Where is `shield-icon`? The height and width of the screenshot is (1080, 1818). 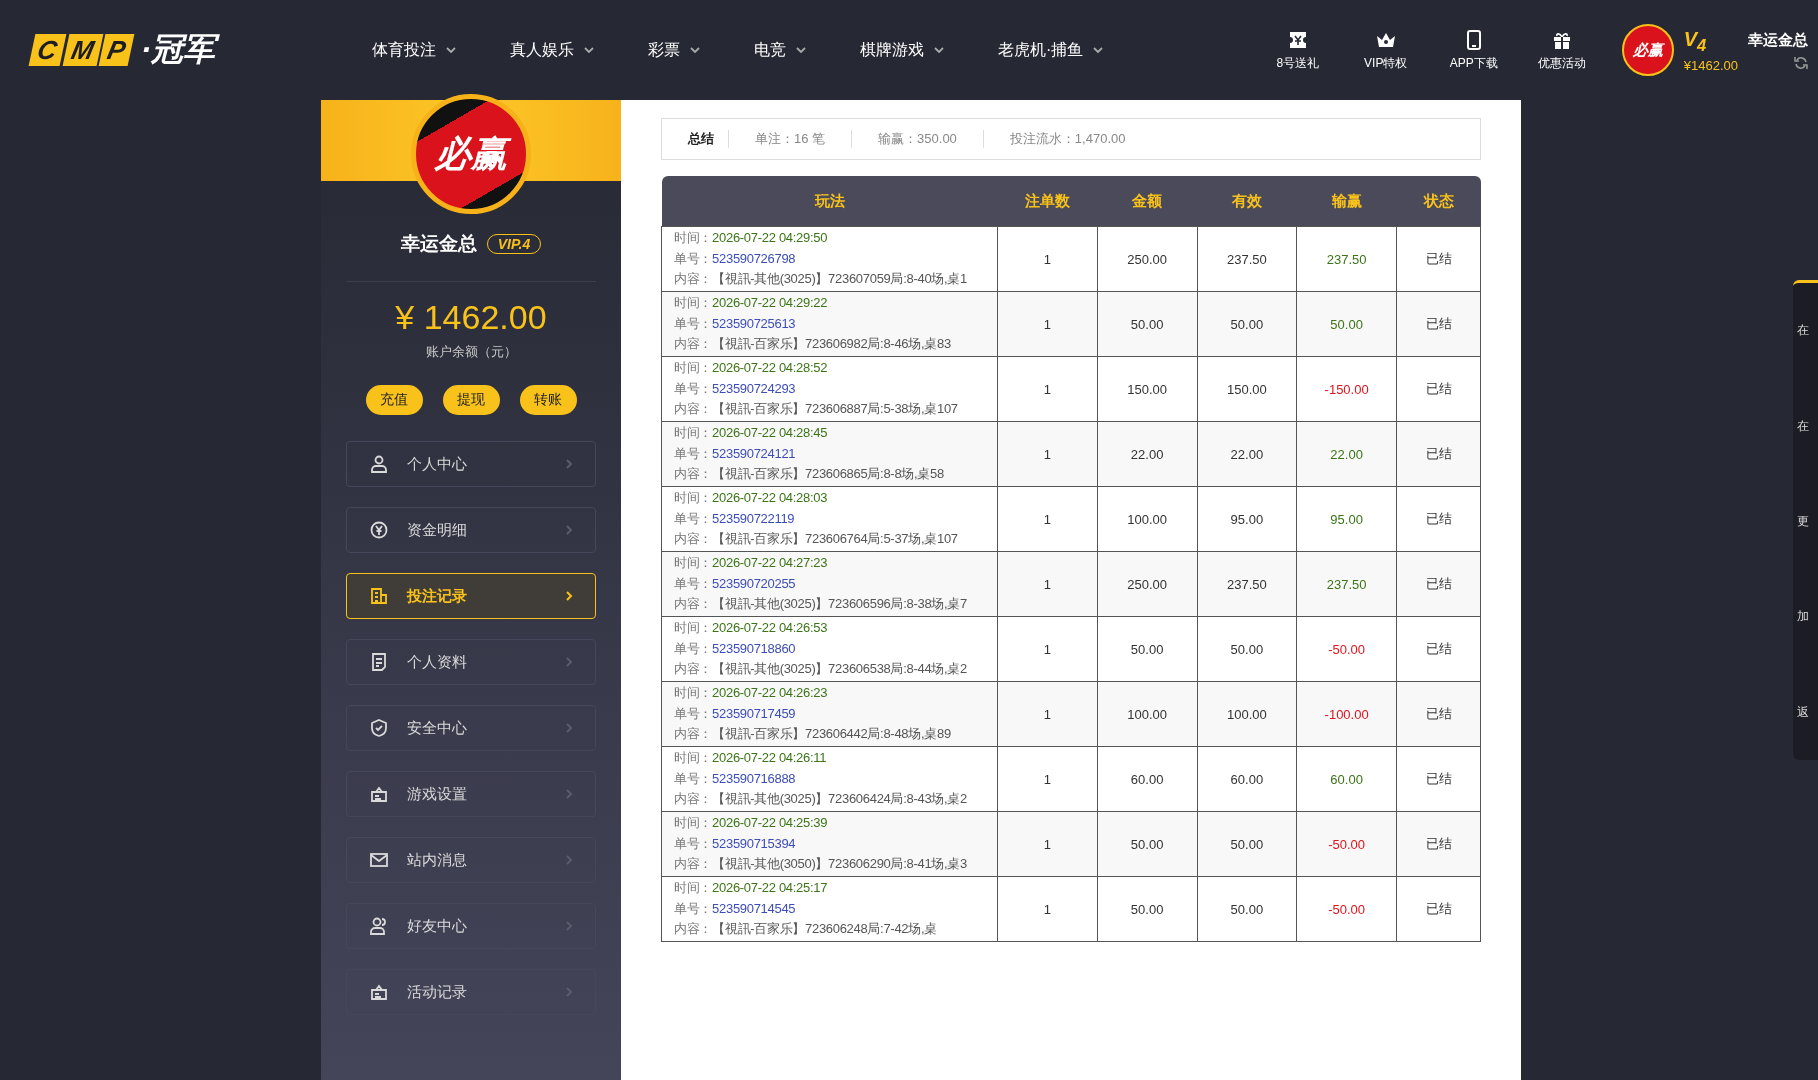
shield-icon is located at coordinates (379, 728).